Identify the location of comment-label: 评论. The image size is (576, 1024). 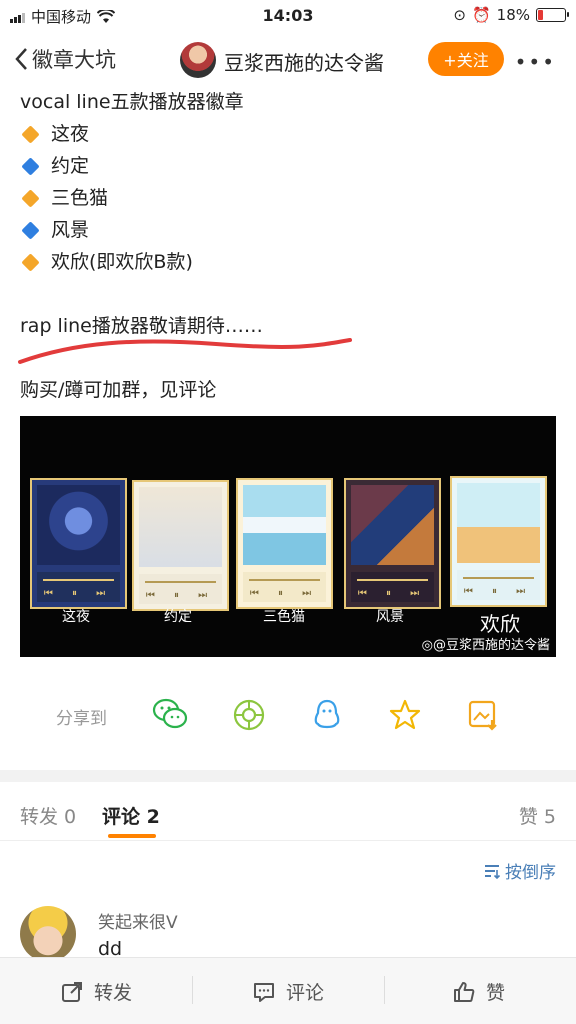
(305, 993).